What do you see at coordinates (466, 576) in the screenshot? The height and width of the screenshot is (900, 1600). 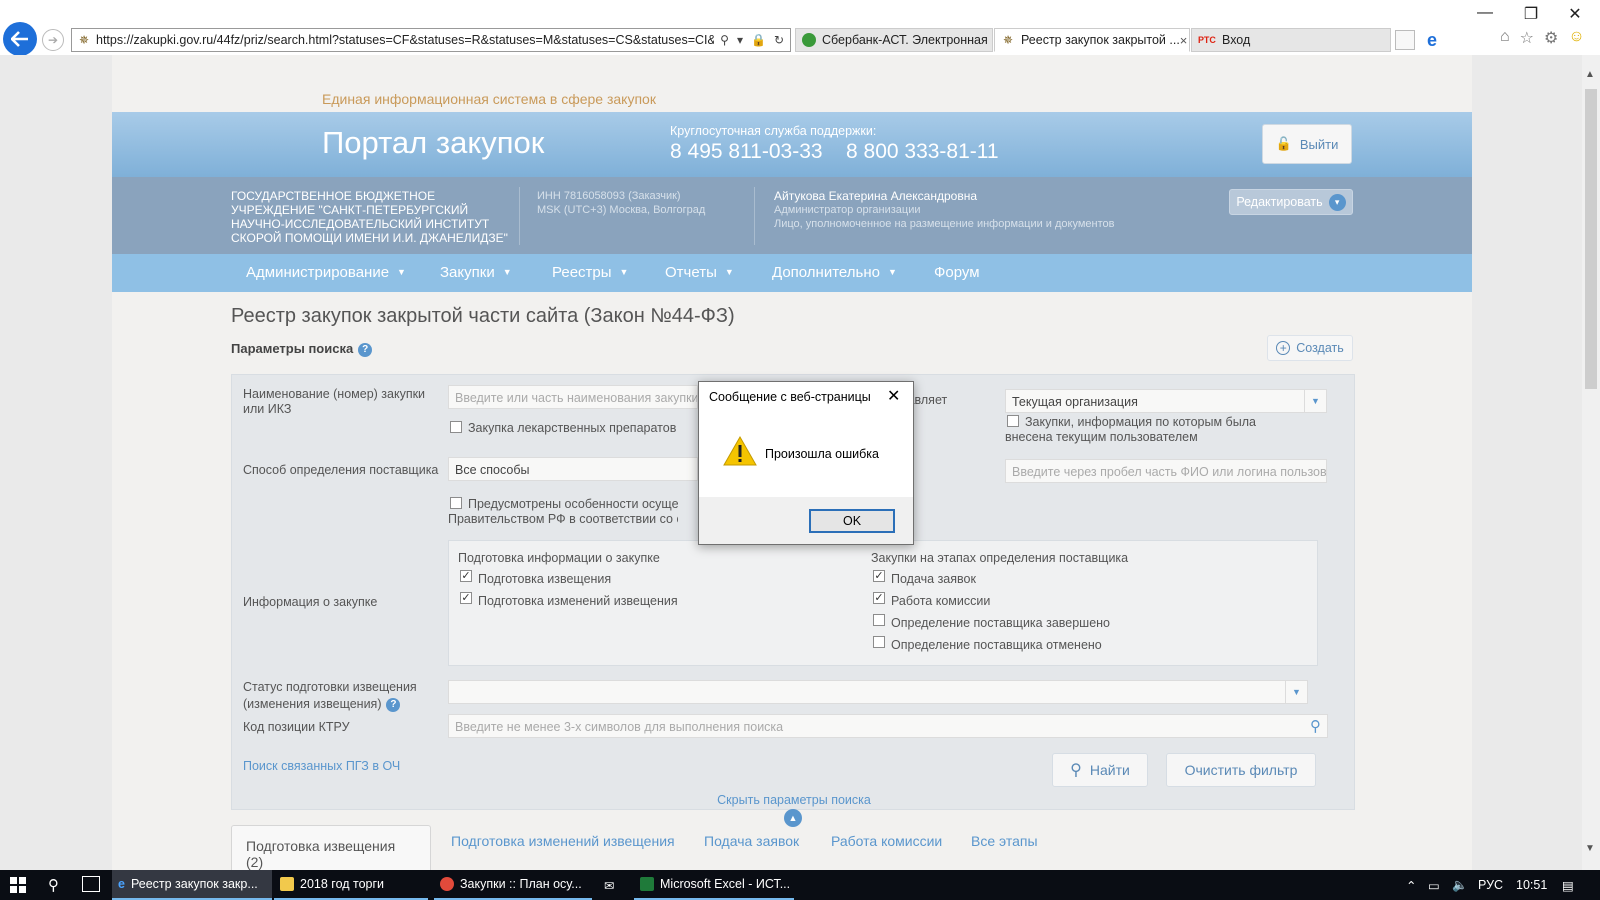 I see `prep-notice-checkbox: ✓` at bounding box center [466, 576].